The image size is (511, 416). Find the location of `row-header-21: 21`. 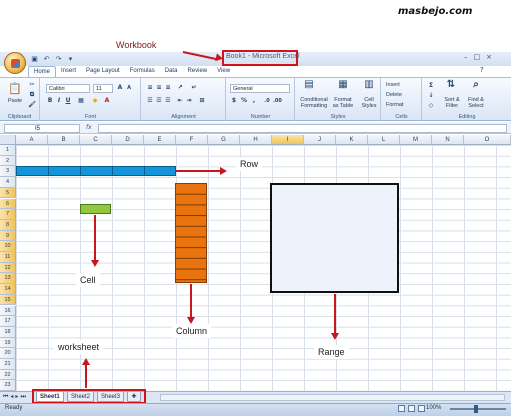

row-header-21: 21 is located at coordinates (8, 364).